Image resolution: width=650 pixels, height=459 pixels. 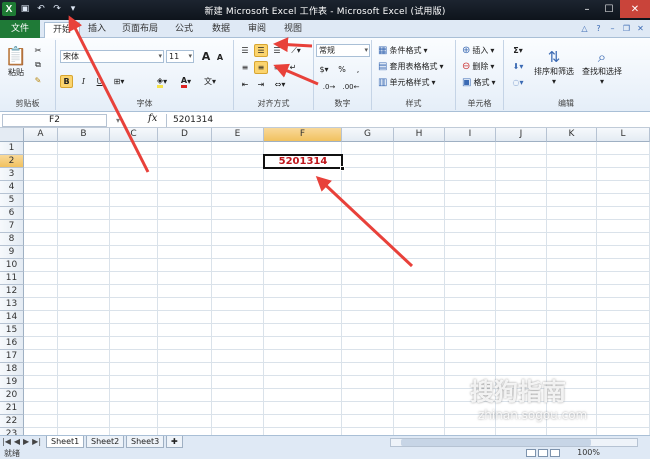 I want to click on row-header-16: 16, so click(x=12, y=343).